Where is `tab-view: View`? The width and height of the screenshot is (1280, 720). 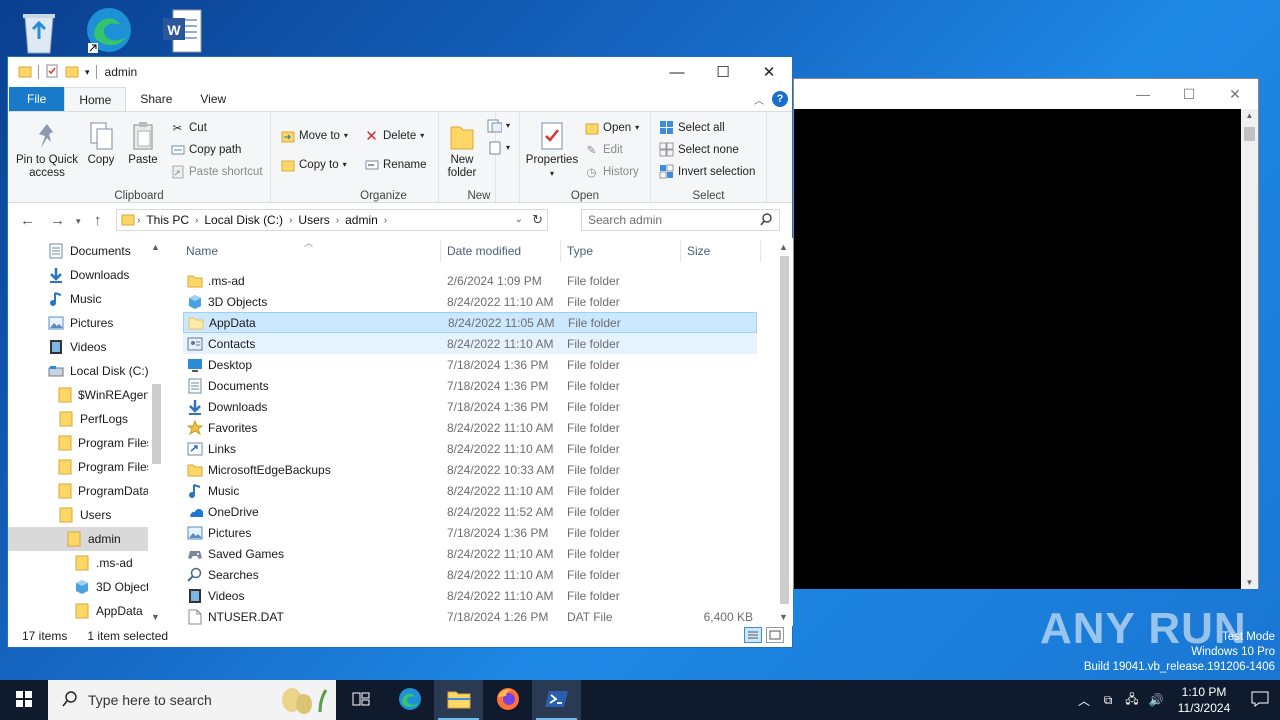 tab-view: View is located at coordinates (213, 99).